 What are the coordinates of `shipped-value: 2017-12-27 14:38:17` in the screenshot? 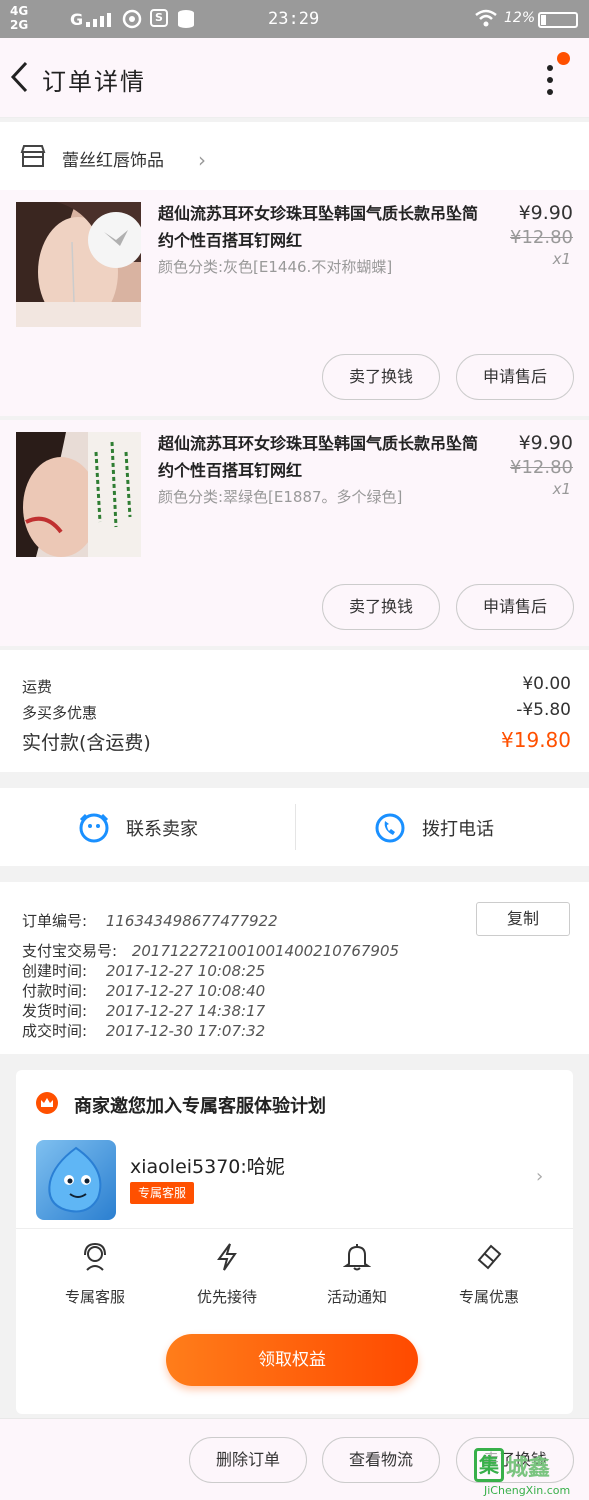 It's located at (185, 1011).